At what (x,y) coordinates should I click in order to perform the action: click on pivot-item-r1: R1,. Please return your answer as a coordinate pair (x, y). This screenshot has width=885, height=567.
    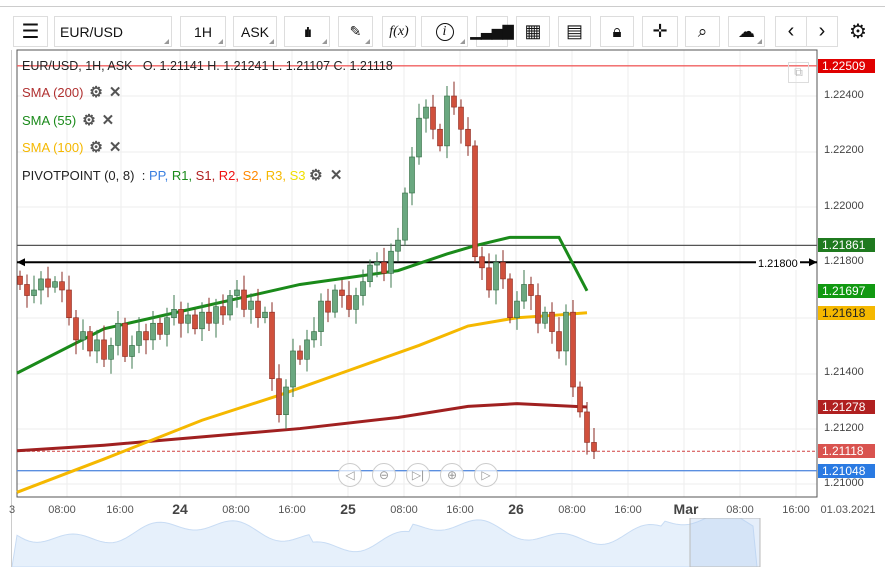
    Looking at the image, I should click on (183, 175).